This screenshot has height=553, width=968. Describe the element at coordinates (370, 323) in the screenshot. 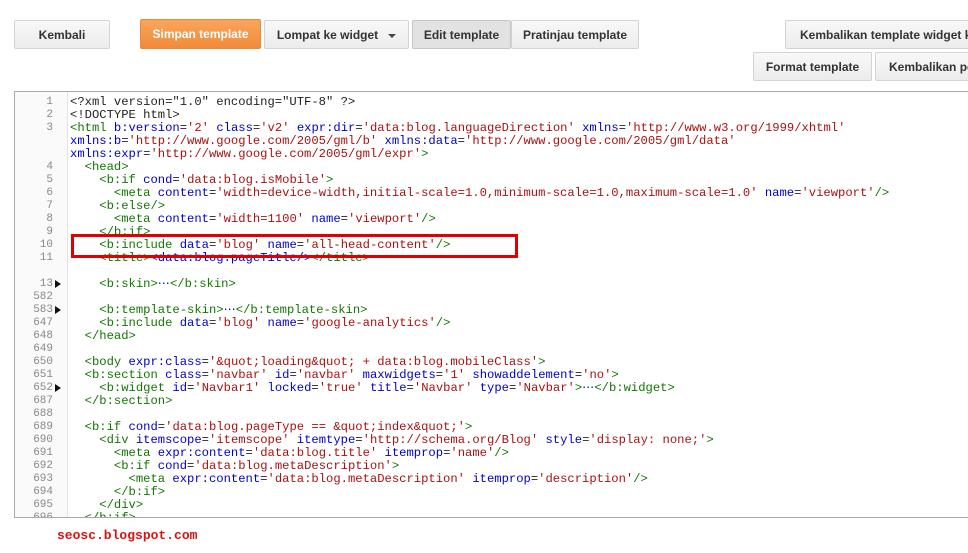

I see `code-token: 'google-analytics'` at that location.